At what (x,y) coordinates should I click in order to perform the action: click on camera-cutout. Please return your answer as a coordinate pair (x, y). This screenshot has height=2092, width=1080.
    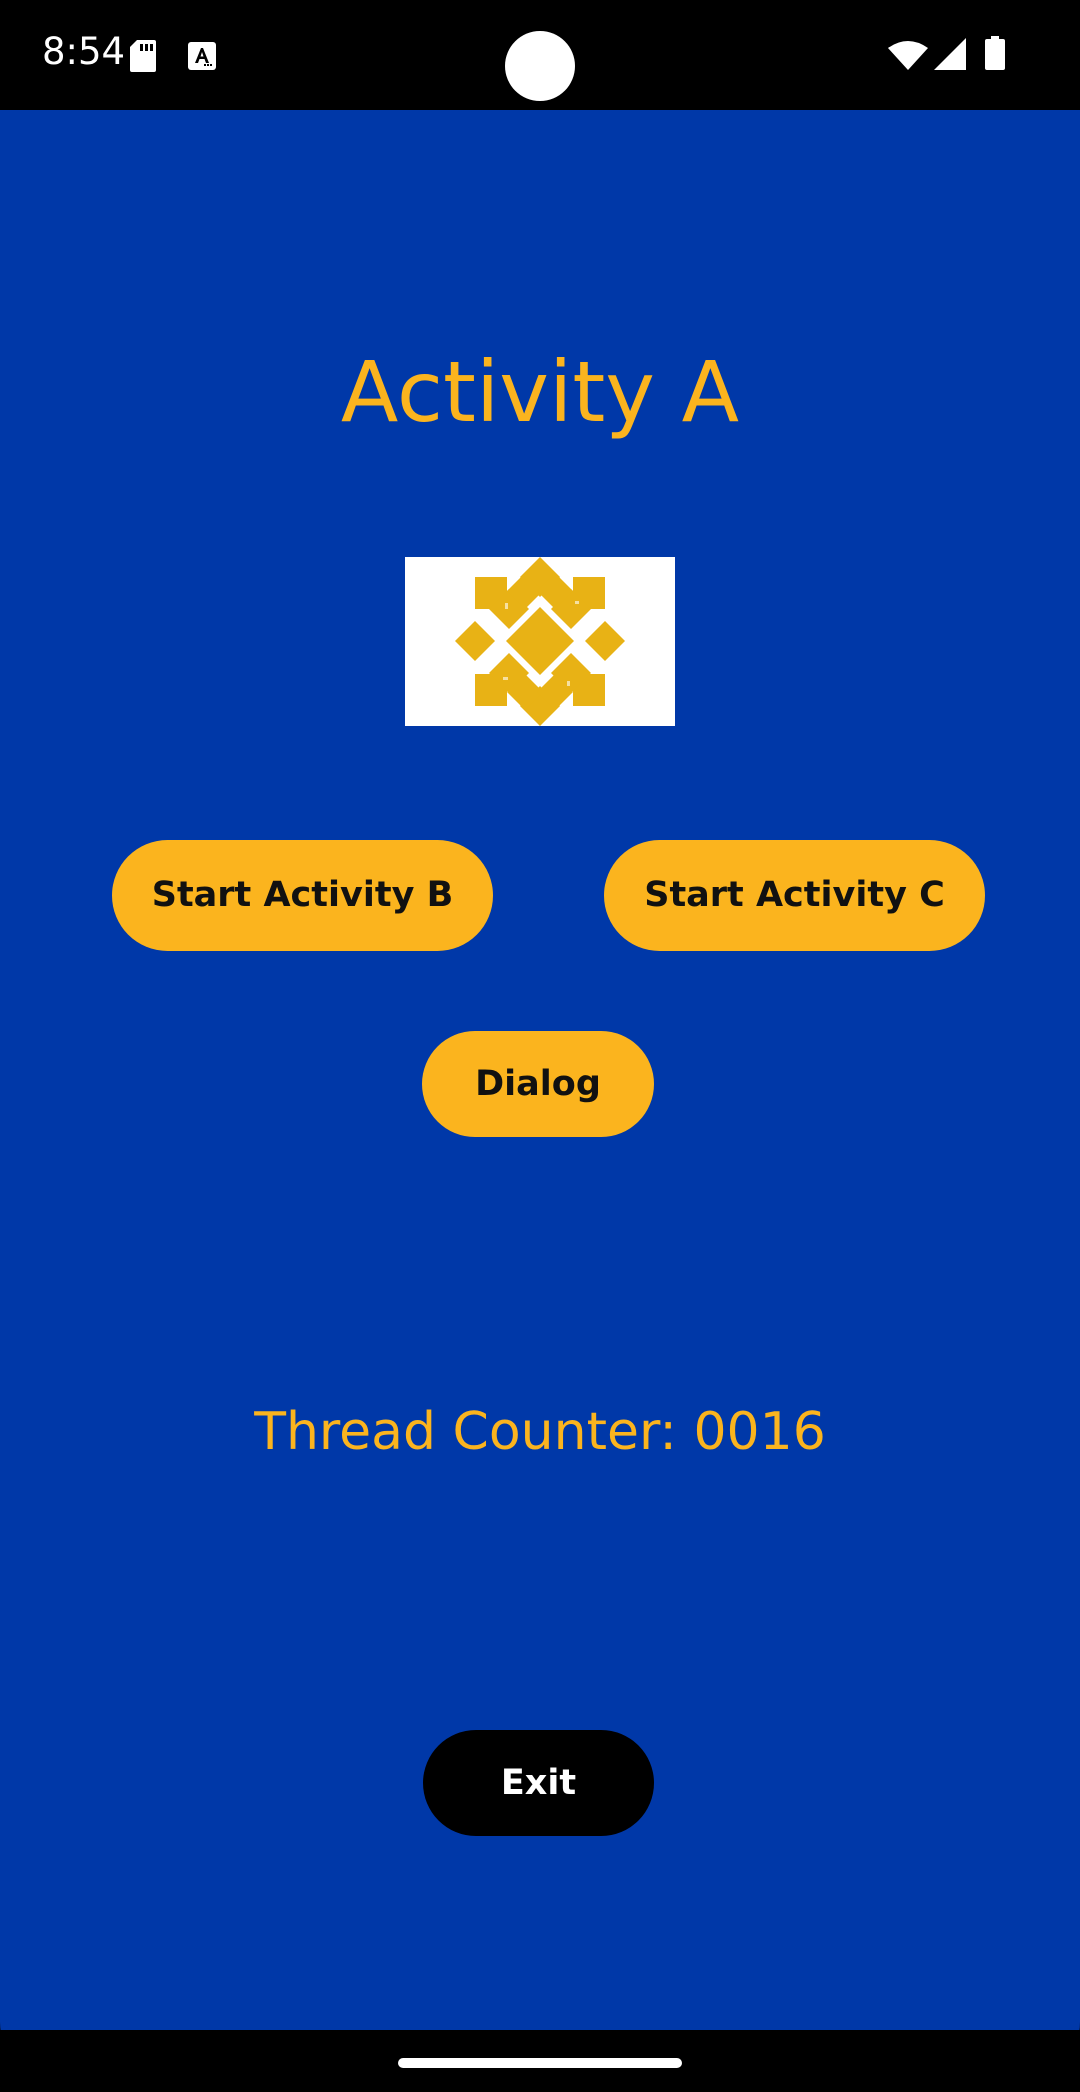
    Looking at the image, I should click on (540, 66).